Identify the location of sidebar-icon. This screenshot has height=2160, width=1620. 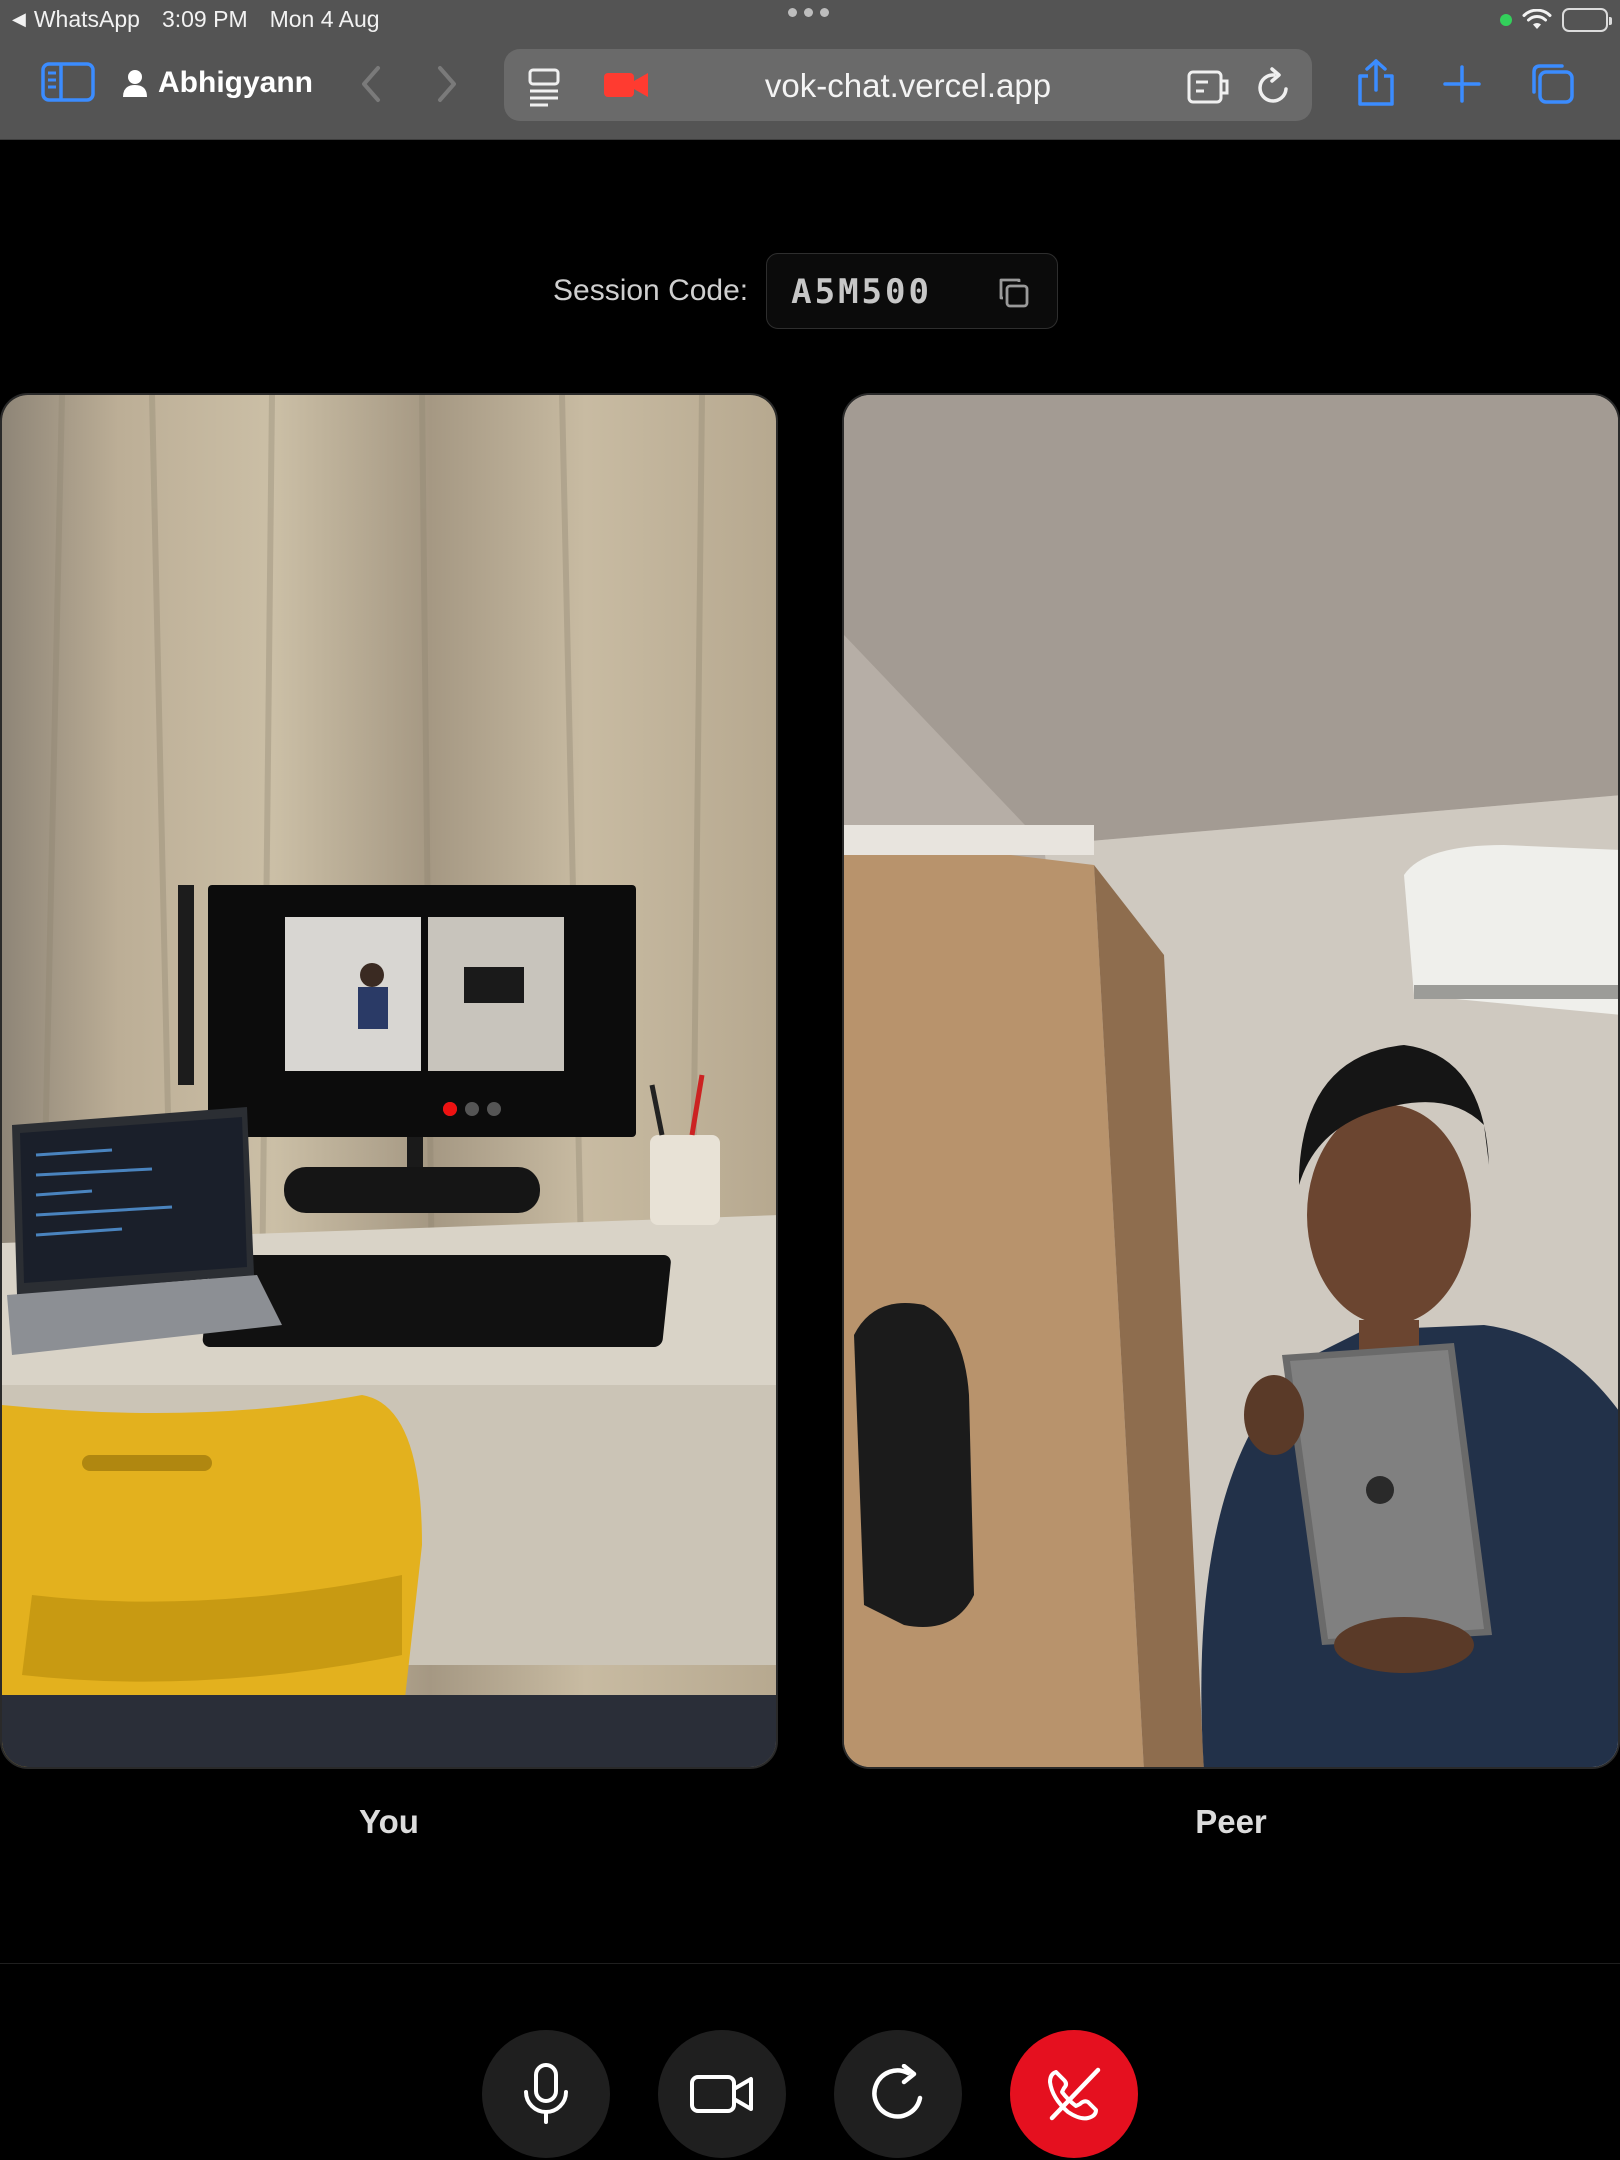
(68, 82).